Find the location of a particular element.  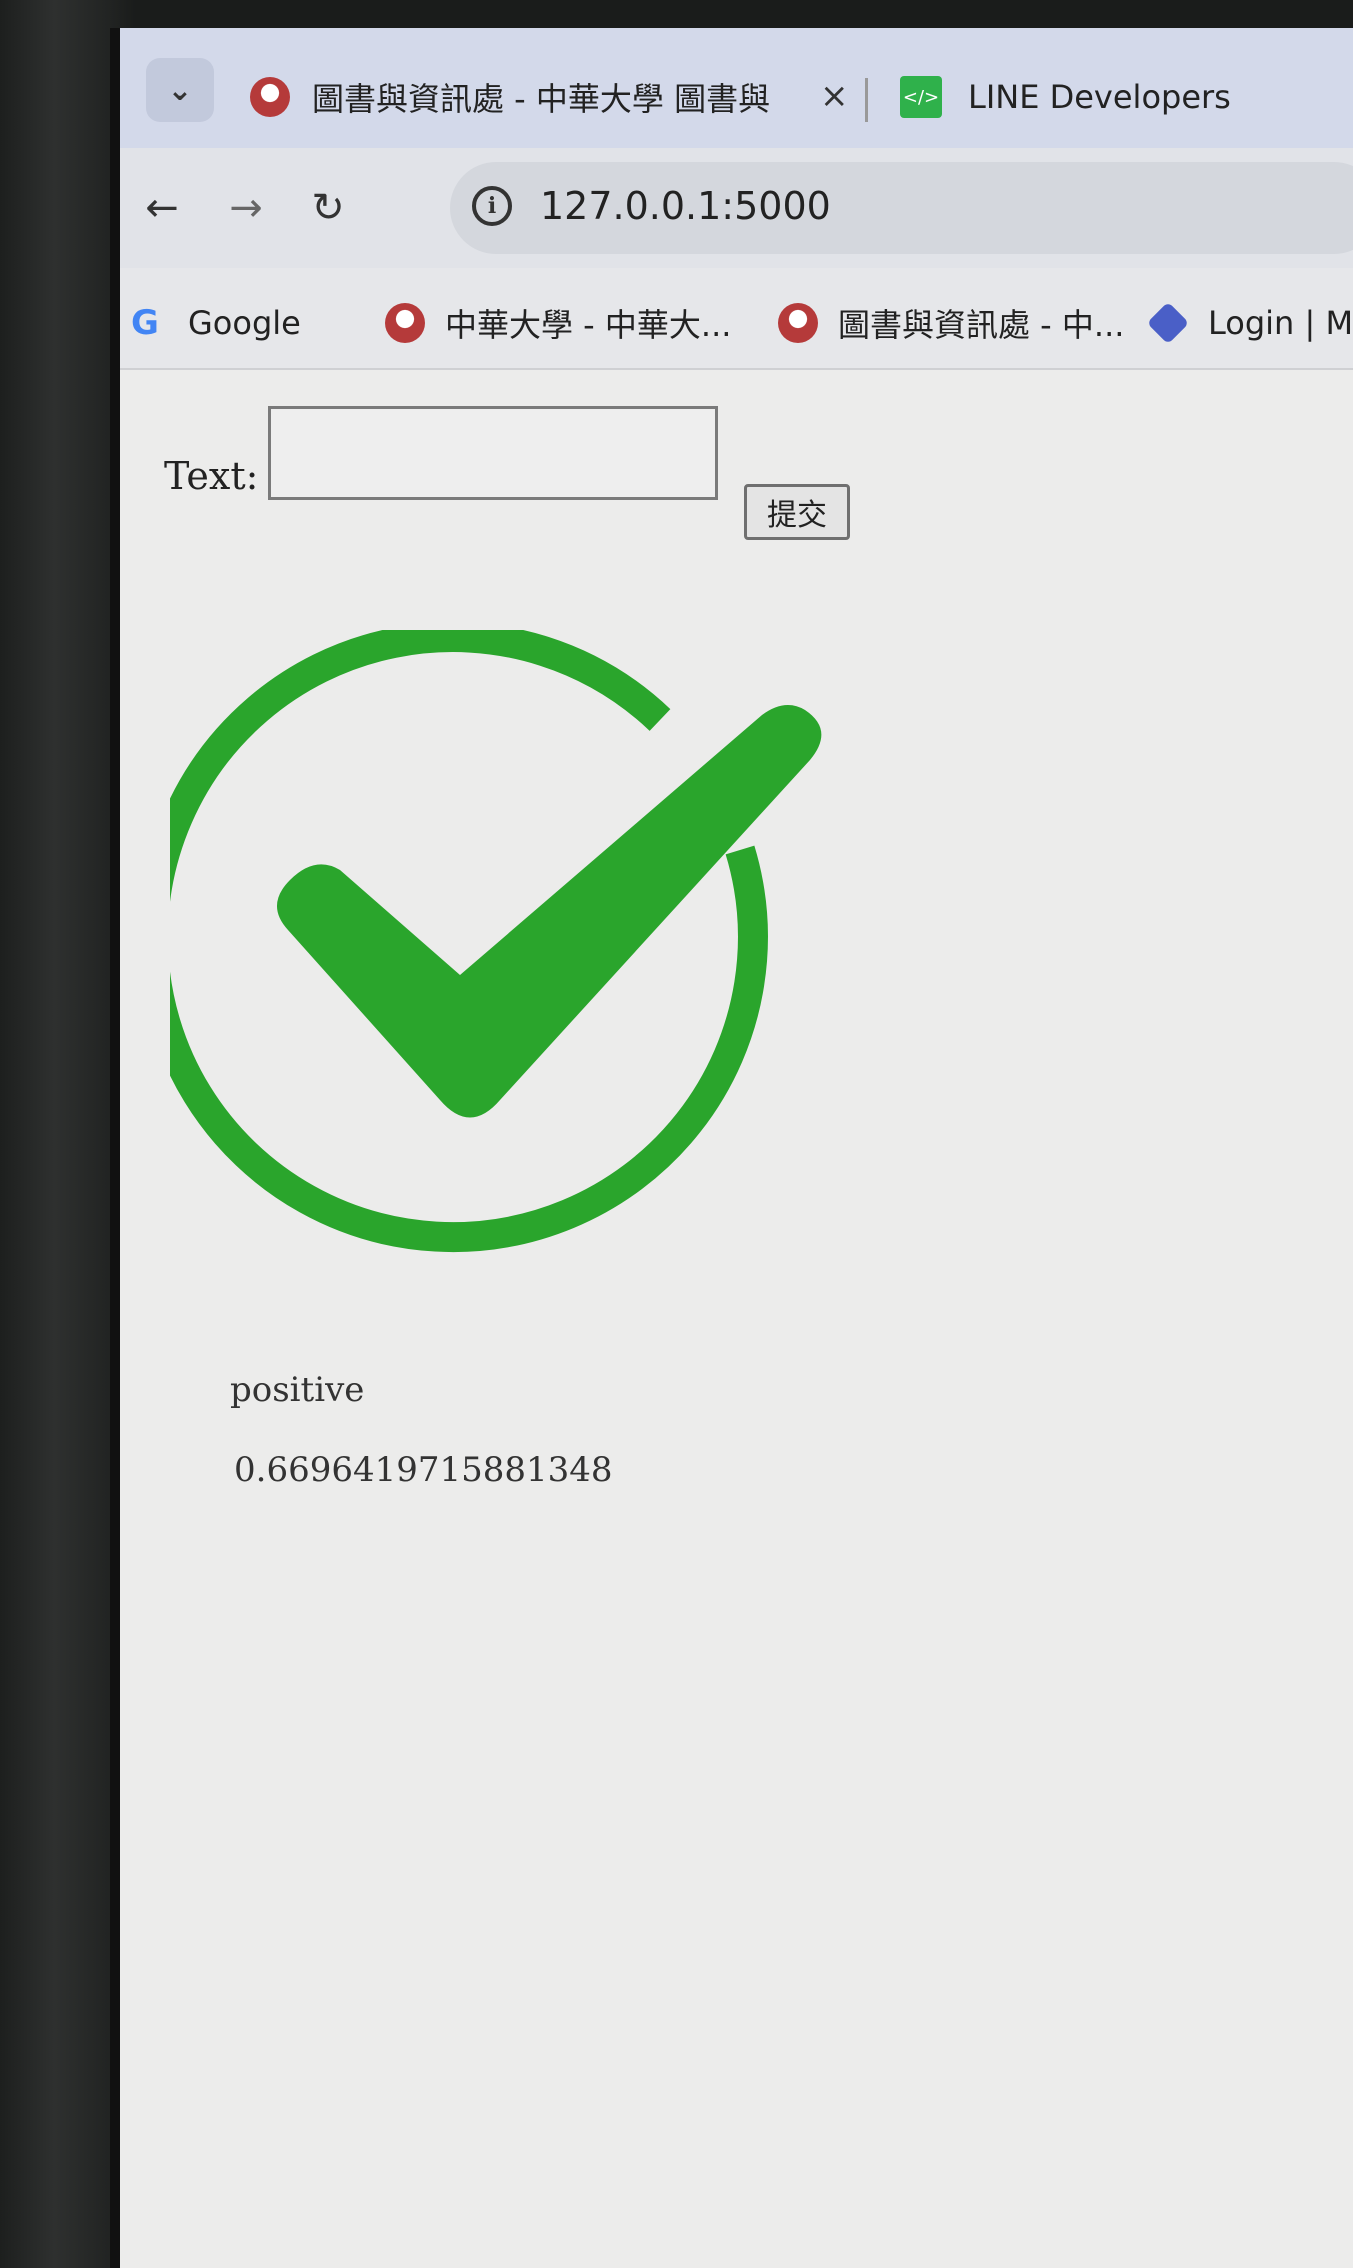

back-button: ← is located at coordinates (162, 208).